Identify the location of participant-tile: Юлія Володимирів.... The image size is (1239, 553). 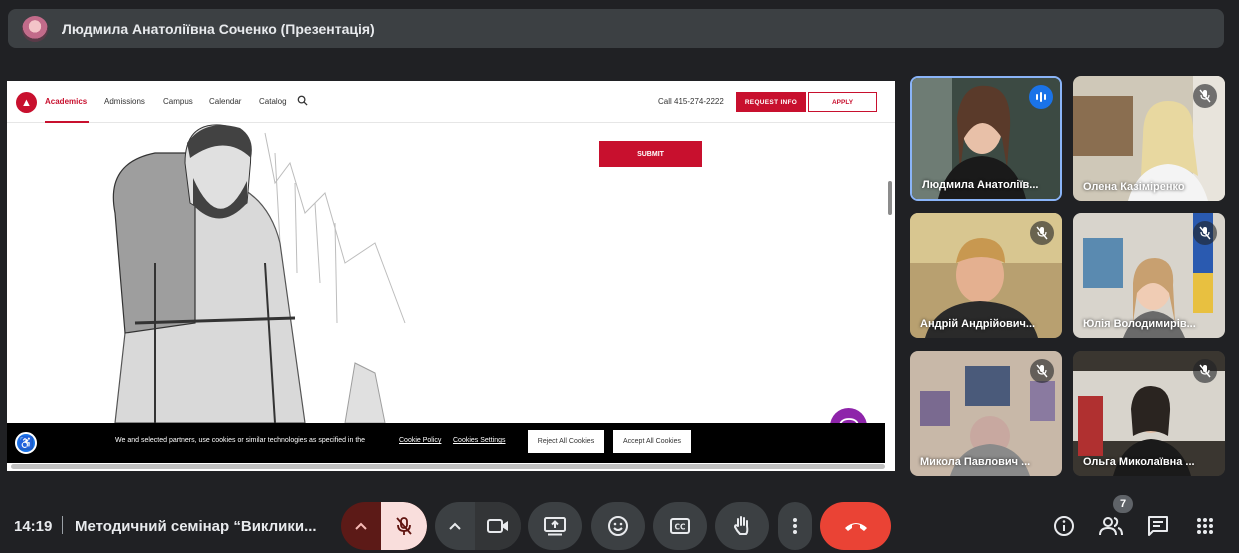
(1149, 275).